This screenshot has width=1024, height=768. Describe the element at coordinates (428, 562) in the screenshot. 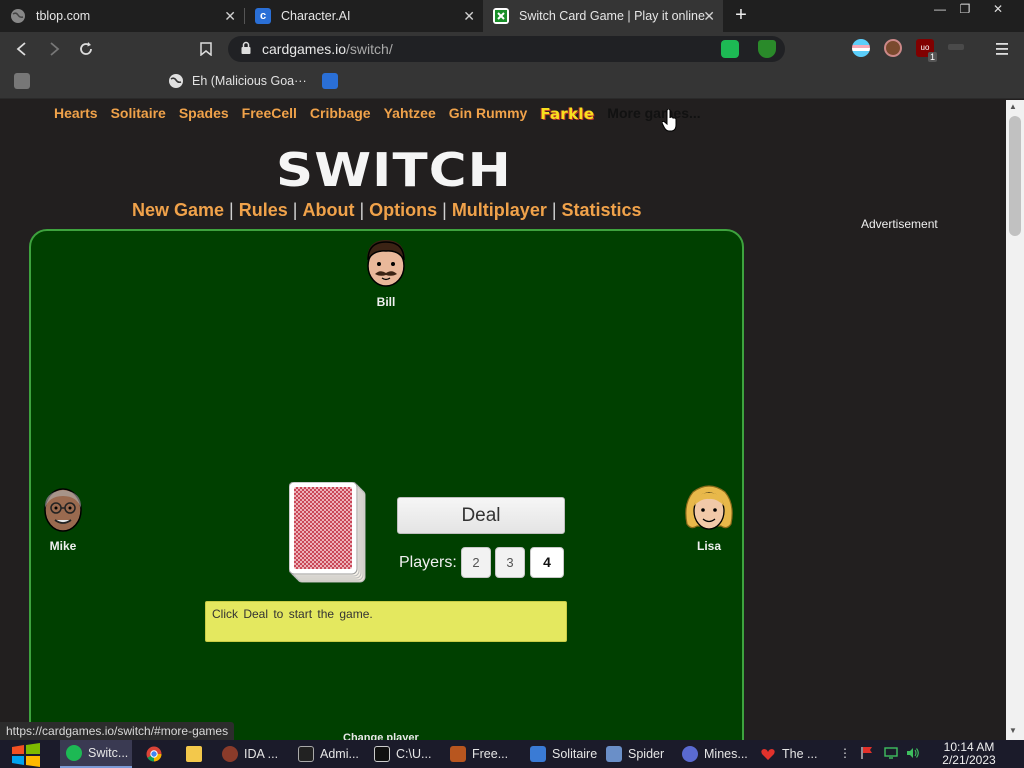

I see `players-label: Players:` at that location.